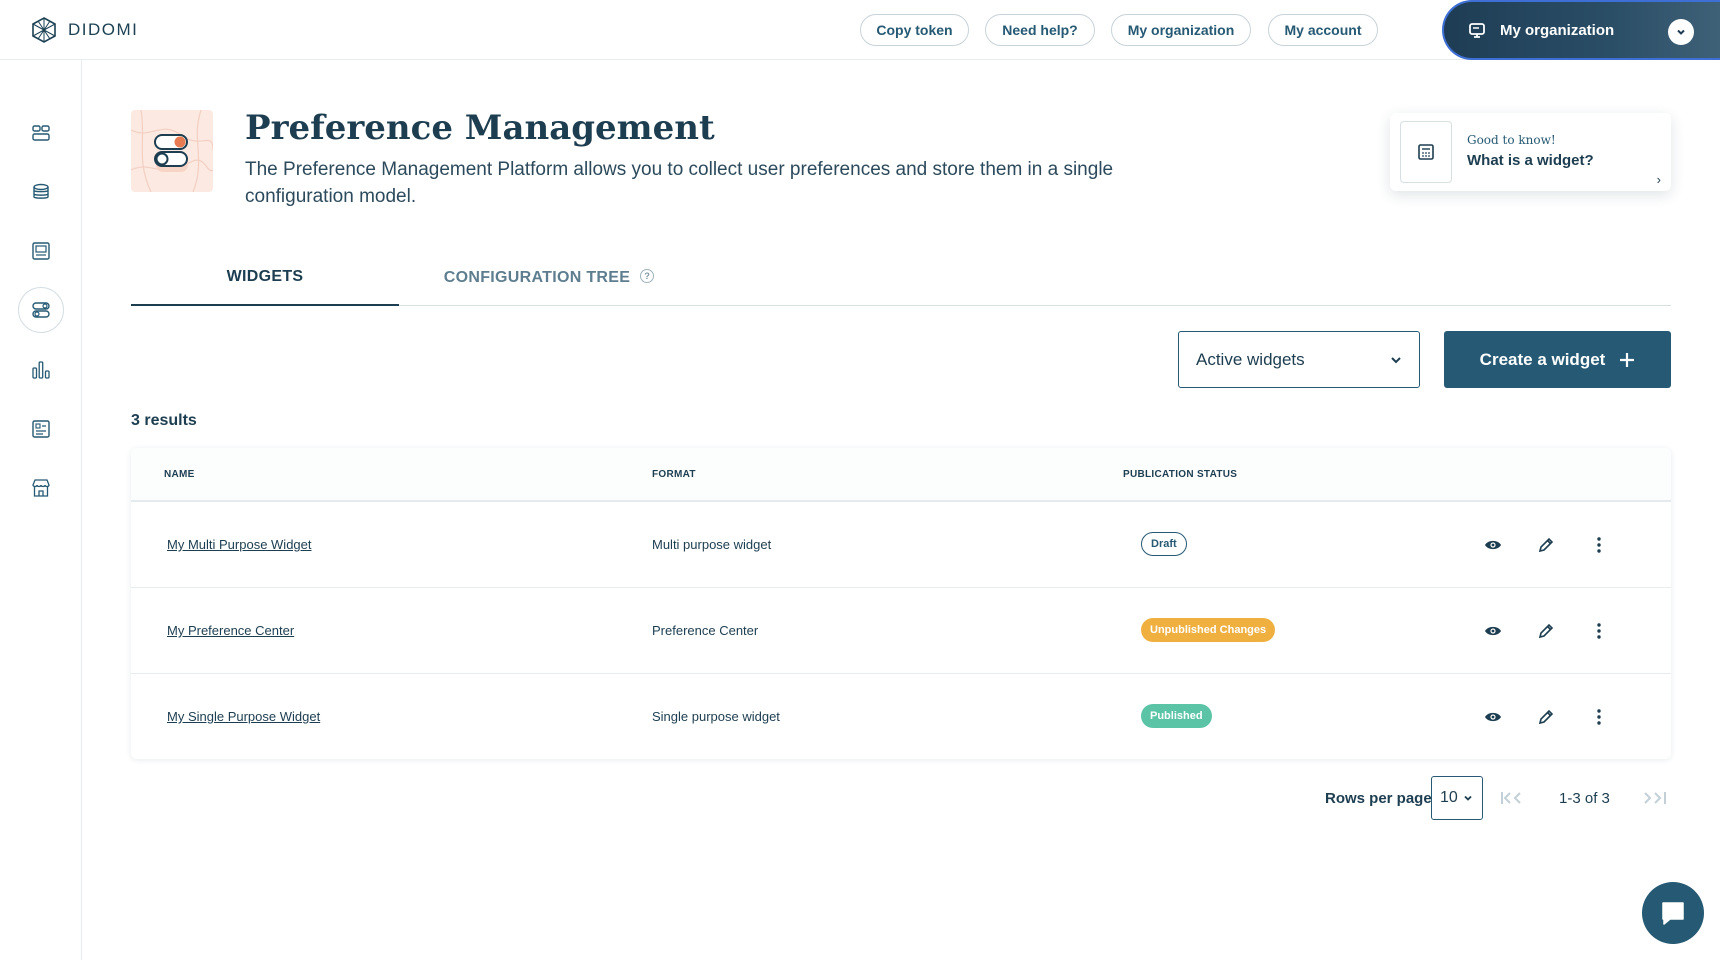 The image size is (1720, 960). Describe the element at coordinates (230, 630) in the screenshot. I see `widget-name-link: My Preference Center` at that location.